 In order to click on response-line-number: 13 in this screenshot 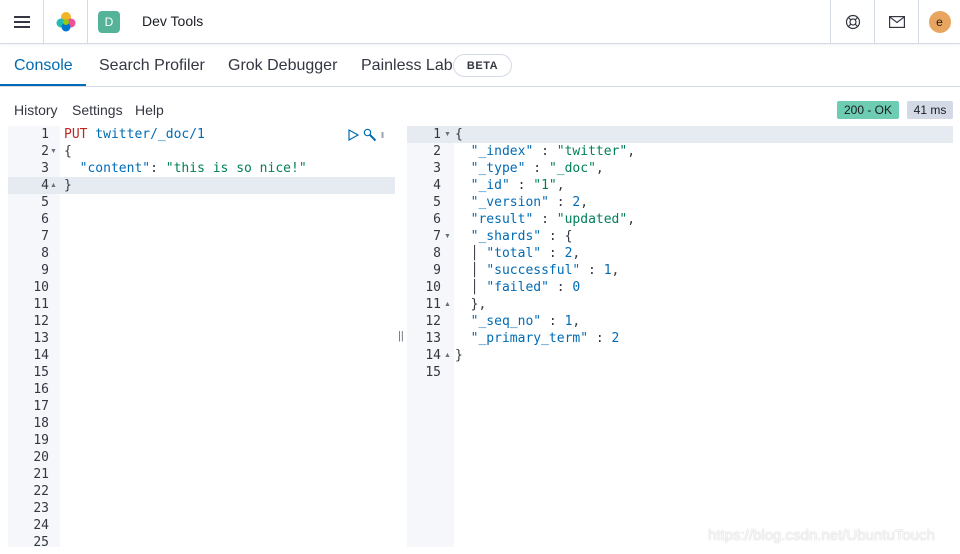, I will do `click(433, 338)`.